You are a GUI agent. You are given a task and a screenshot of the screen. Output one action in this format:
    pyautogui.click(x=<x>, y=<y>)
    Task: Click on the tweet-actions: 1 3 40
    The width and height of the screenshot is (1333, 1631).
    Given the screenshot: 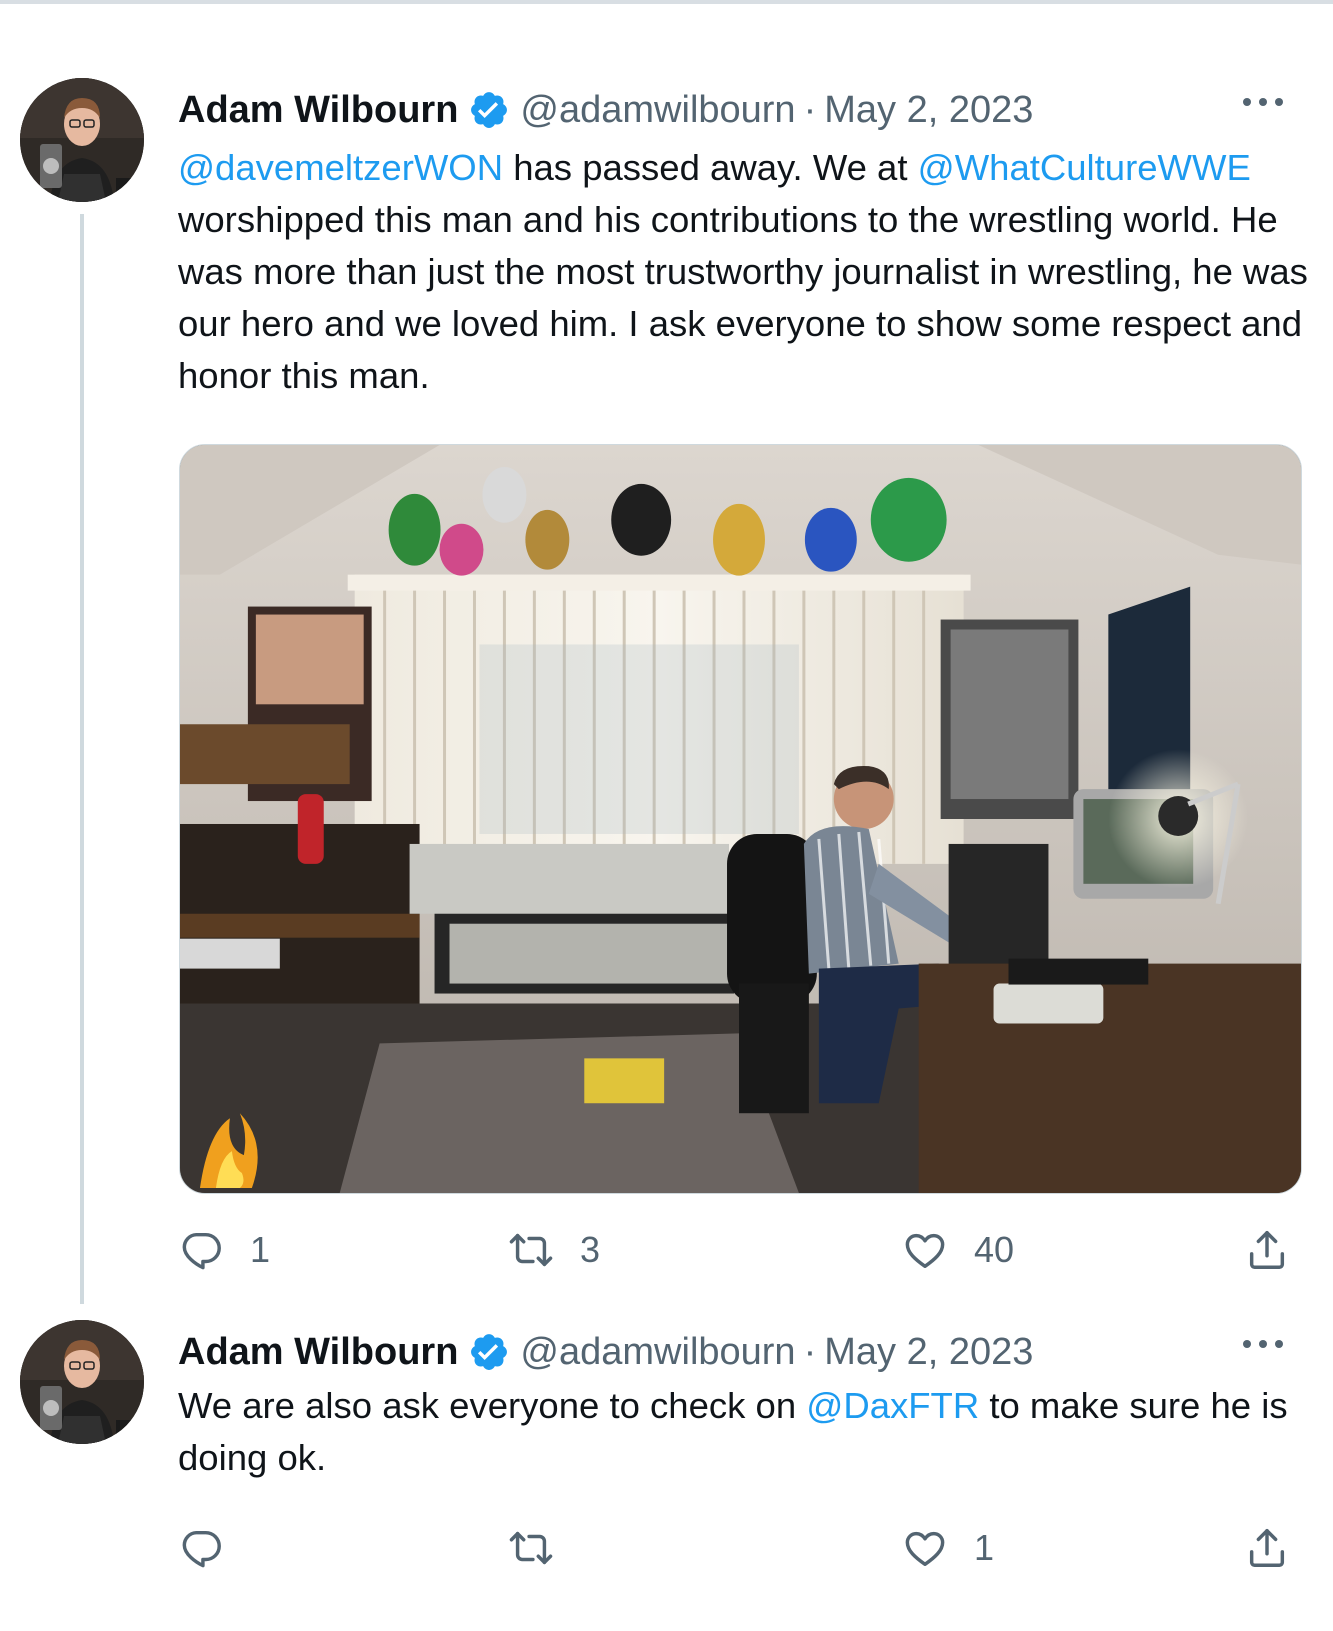 What is the action you would take?
    pyautogui.click(x=743, y=1250)
    